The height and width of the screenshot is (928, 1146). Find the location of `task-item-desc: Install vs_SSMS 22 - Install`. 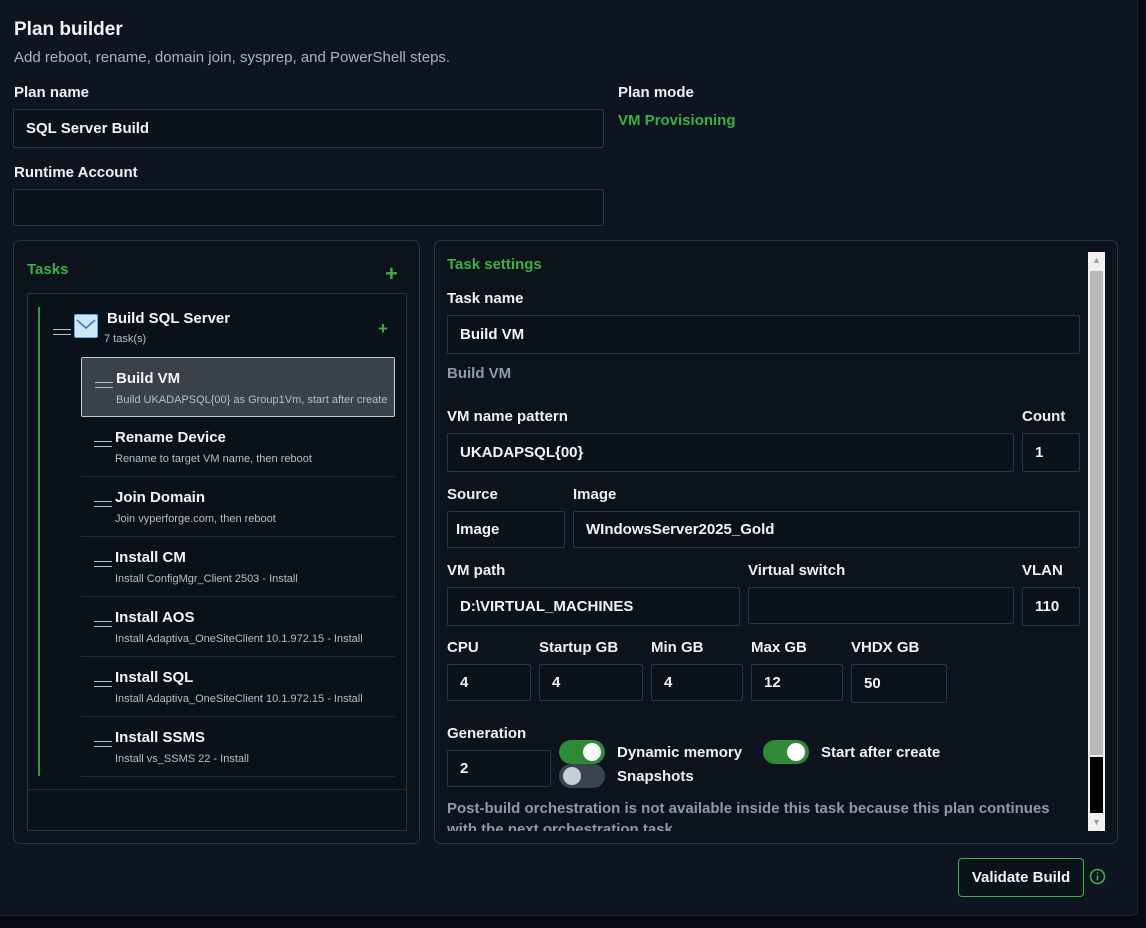

task-item-desc: Install vs_SSMS 22 - Install is located at coordinates (182, 759).